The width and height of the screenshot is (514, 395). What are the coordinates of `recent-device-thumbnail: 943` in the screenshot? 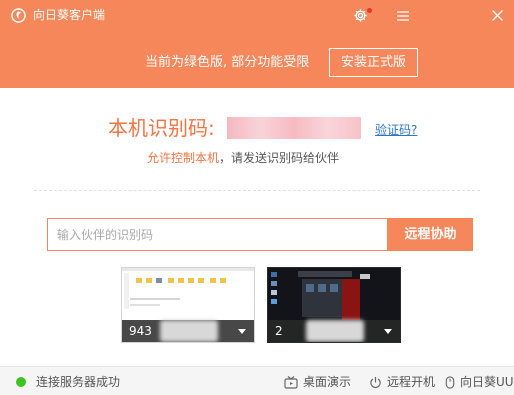 It's located at (188, 305).